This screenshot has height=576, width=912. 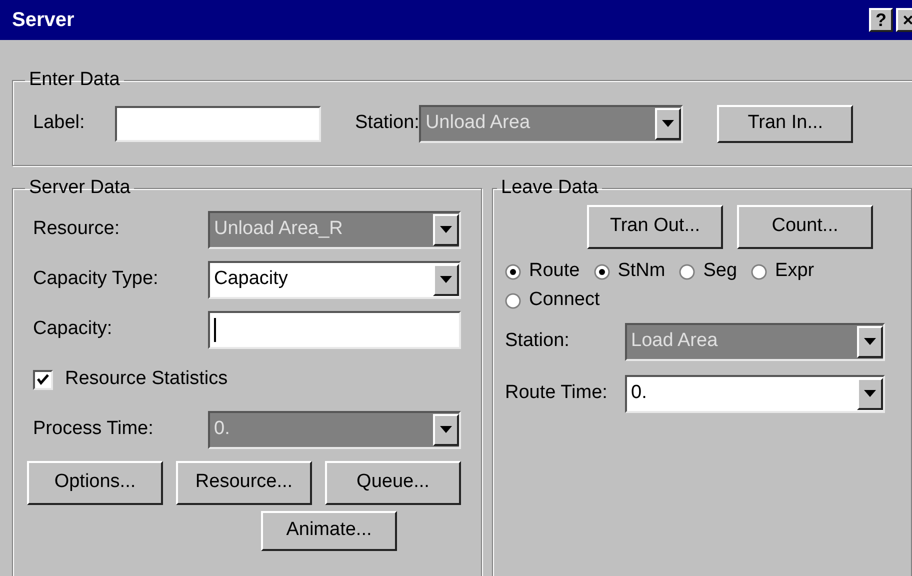 What do you see at coordinates (556, 393) in the screenshot?
I see `field-label: Route Time:` at bounding box center [556, 393].